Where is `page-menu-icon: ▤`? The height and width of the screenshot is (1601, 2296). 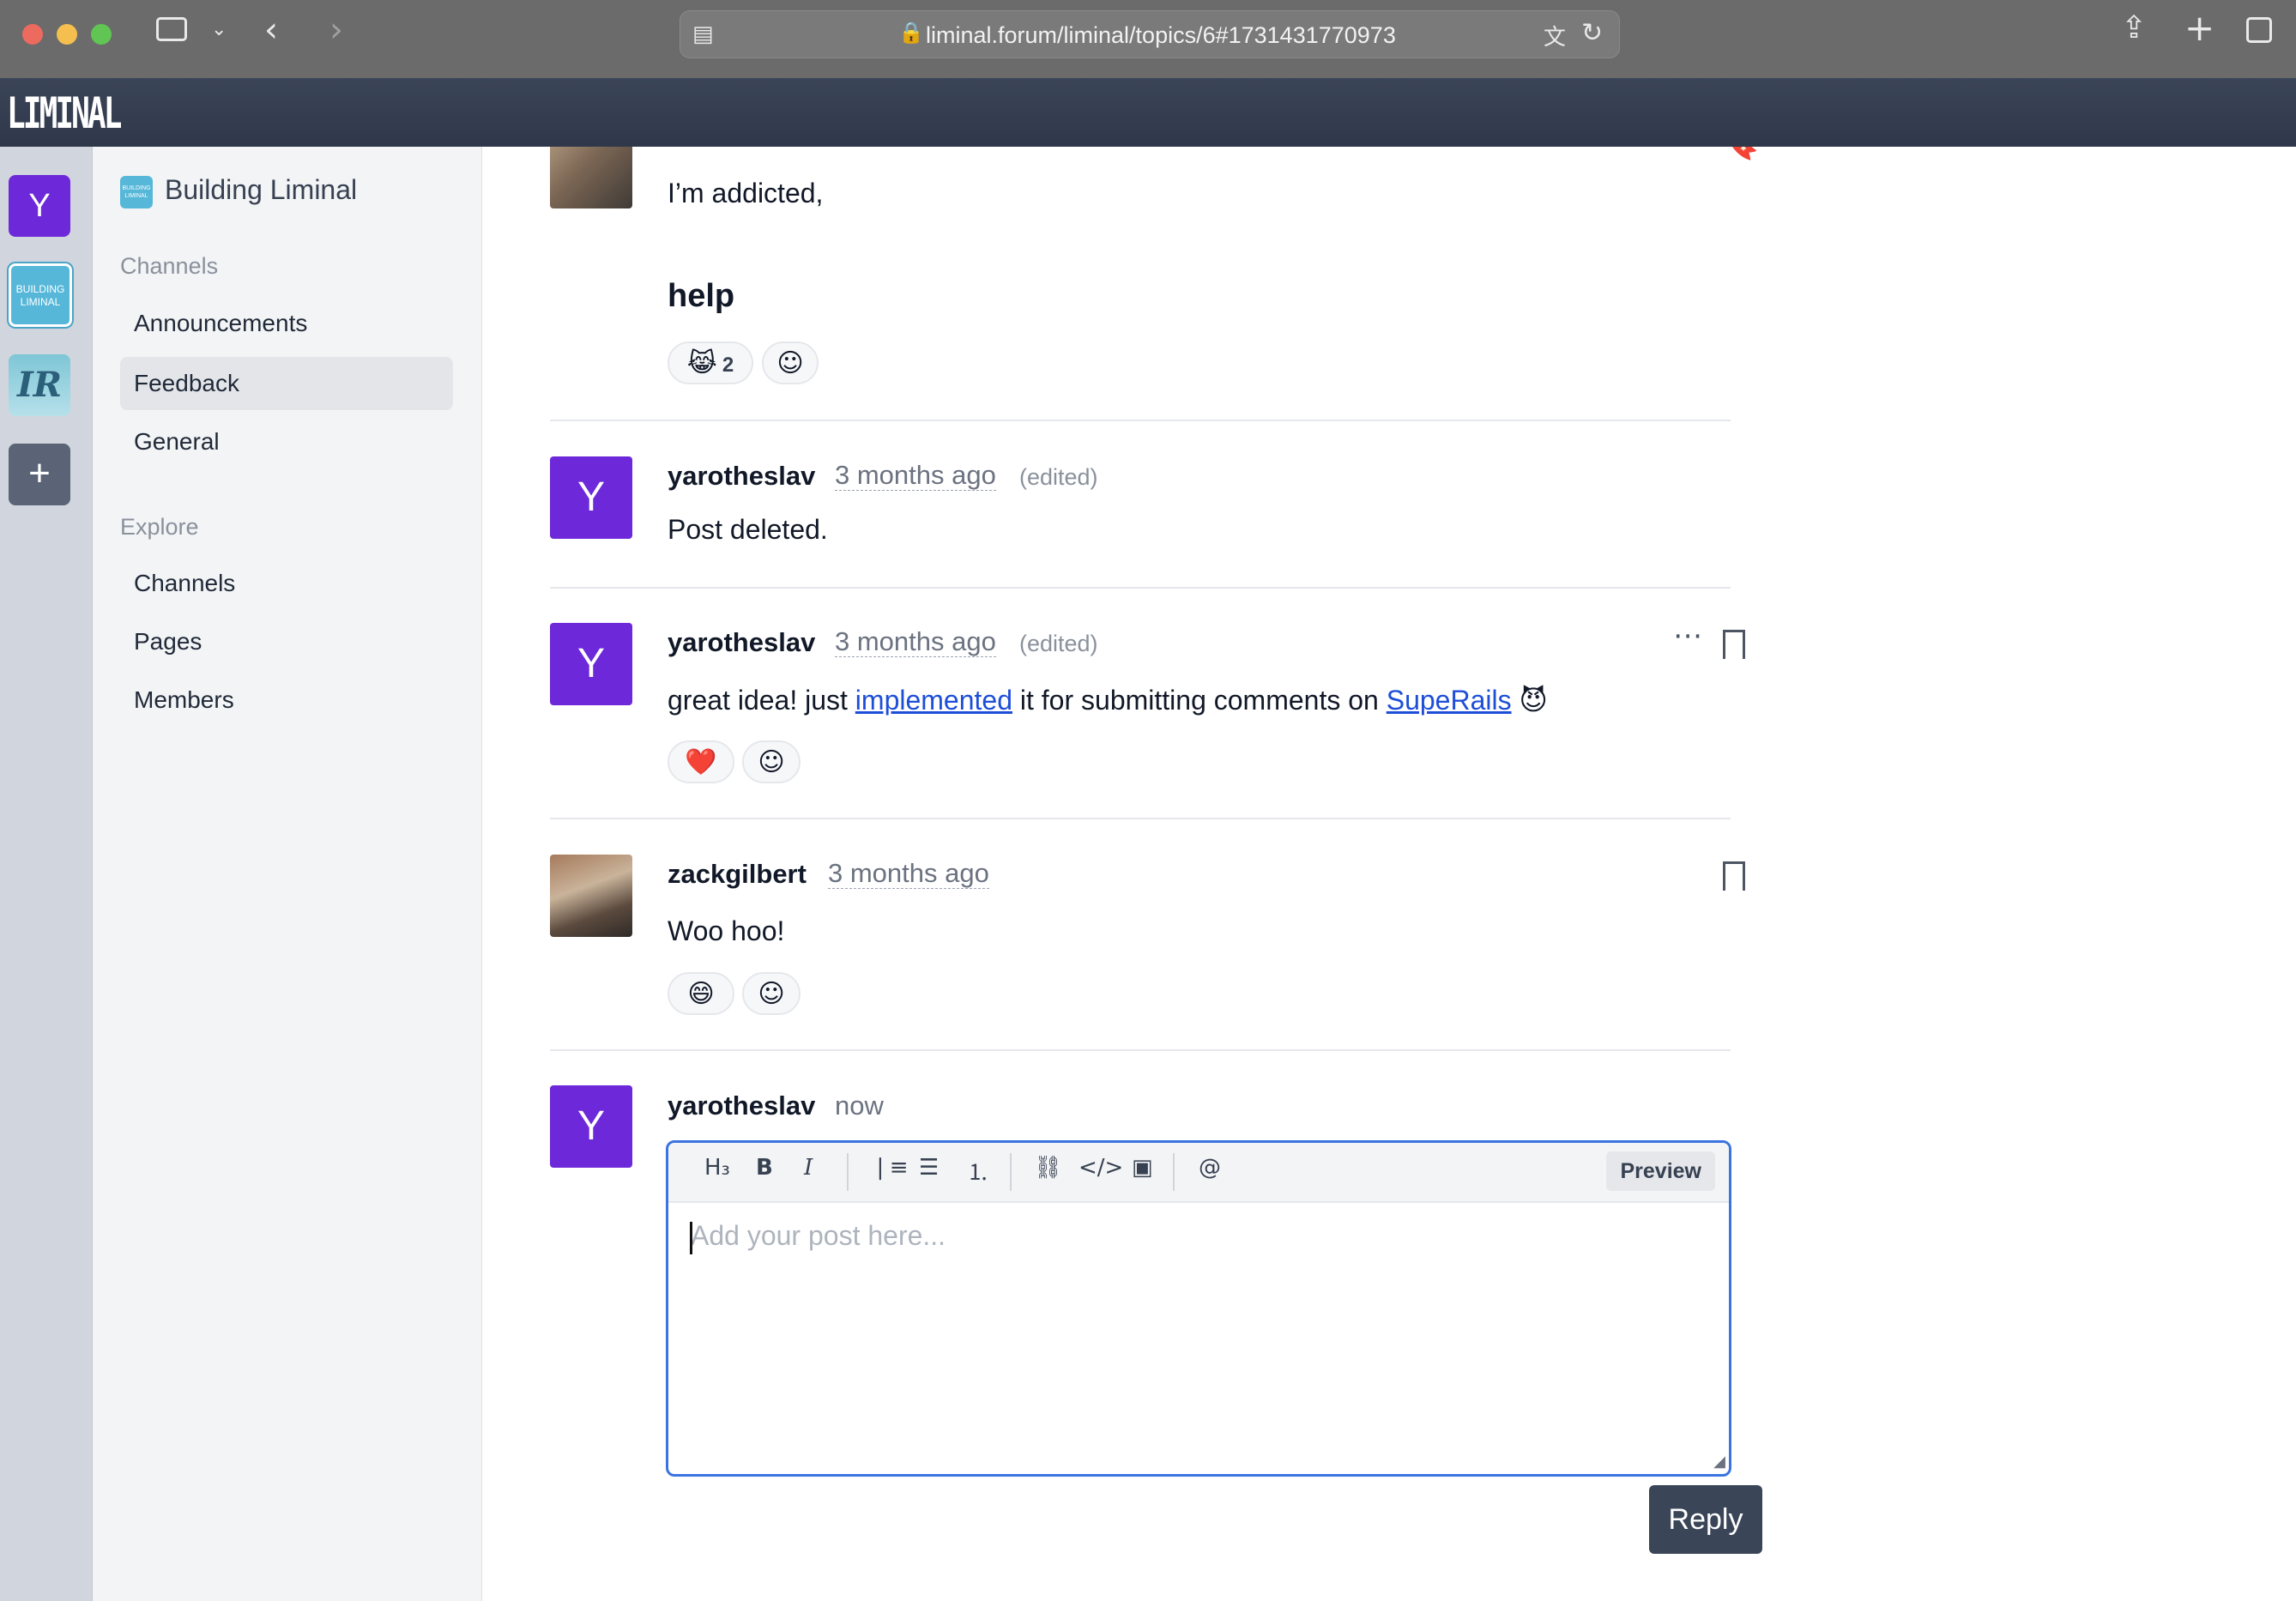
page-menu-icon: ▤ is located at coordinates (703, 34).